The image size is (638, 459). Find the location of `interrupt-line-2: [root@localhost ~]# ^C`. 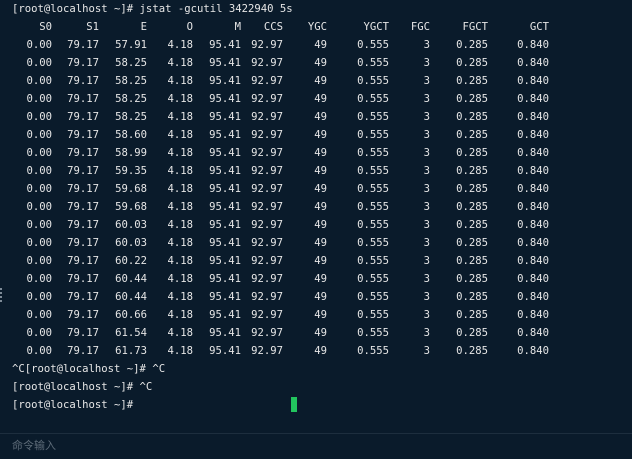

interrupt-line-2: [root@localhost ~]# ^C is located at coordinates (82, 387).